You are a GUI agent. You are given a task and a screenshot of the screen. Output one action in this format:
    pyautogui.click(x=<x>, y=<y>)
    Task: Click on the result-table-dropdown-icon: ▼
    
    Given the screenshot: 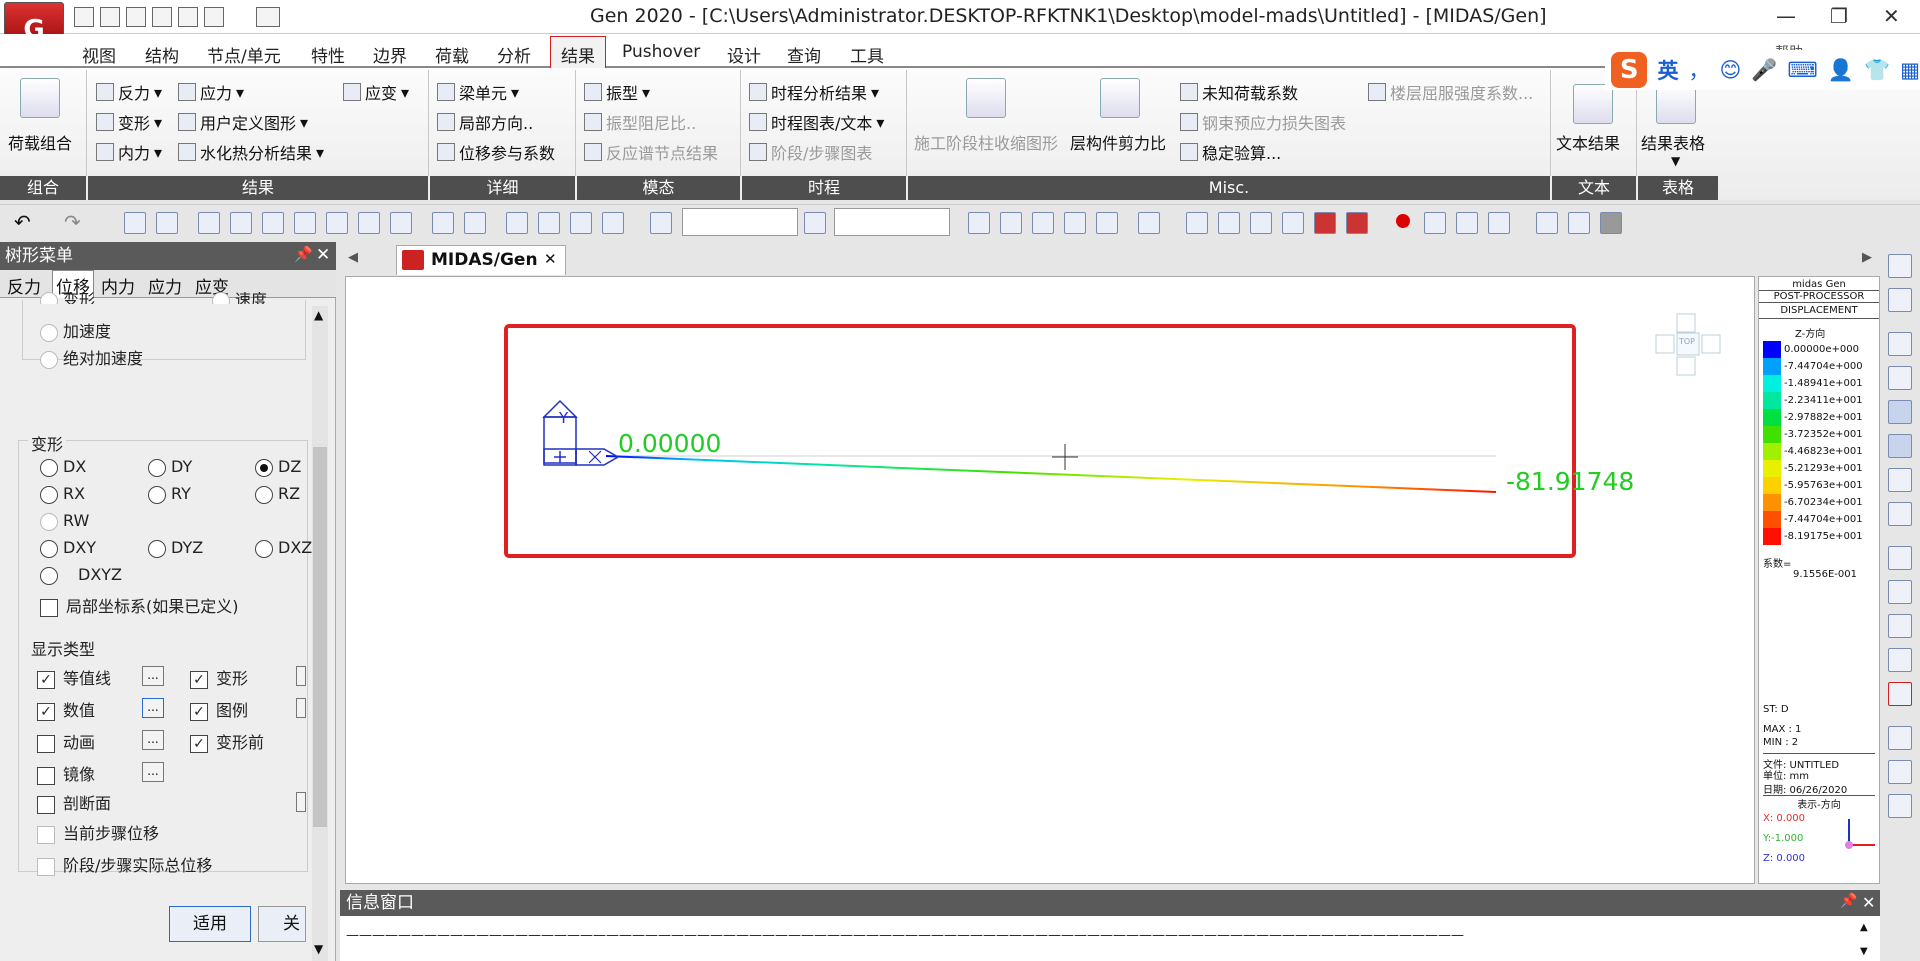 What is the action you would take?
    pyautogui.click(x=1675, y=161)
    